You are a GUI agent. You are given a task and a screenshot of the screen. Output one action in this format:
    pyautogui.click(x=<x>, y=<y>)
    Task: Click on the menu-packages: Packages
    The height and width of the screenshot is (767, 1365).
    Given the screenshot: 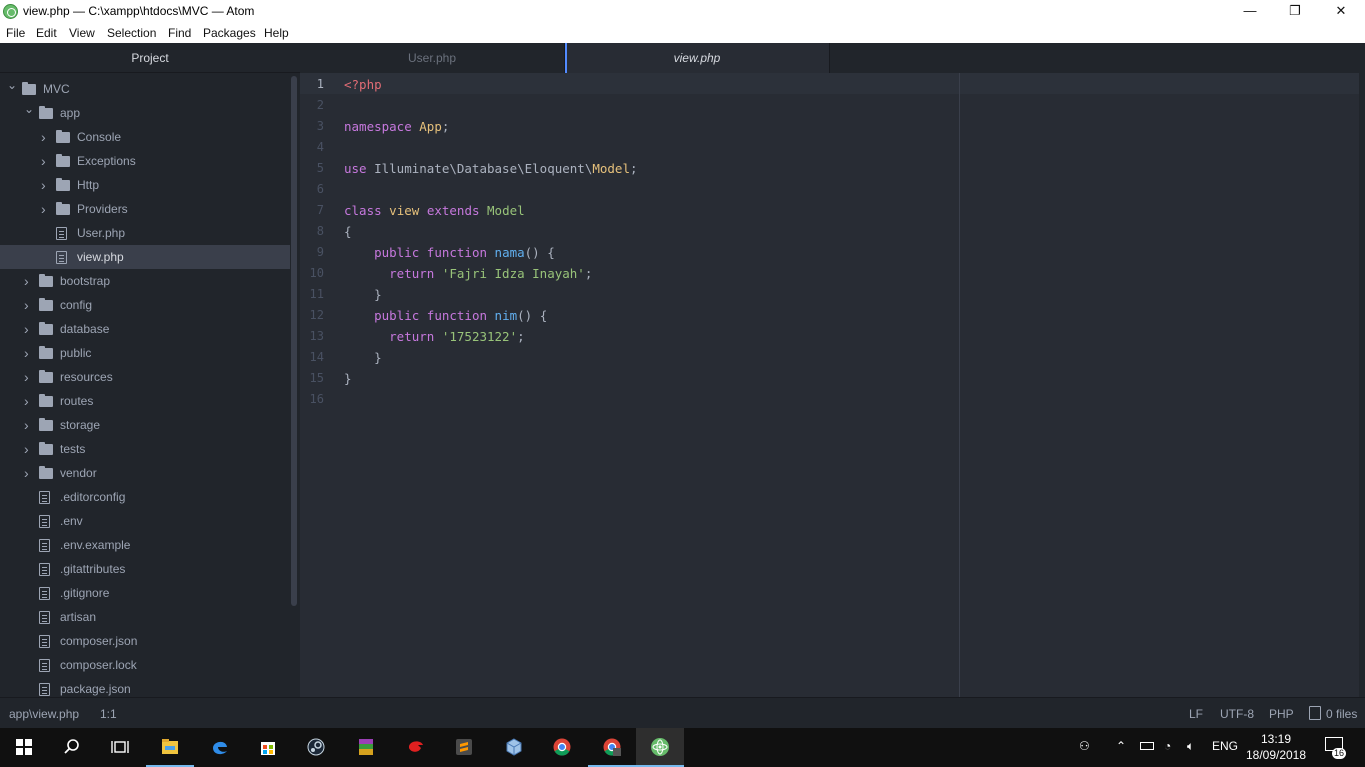 What is the action you would take?
    pyautogui.click(x=229, y=33)
    